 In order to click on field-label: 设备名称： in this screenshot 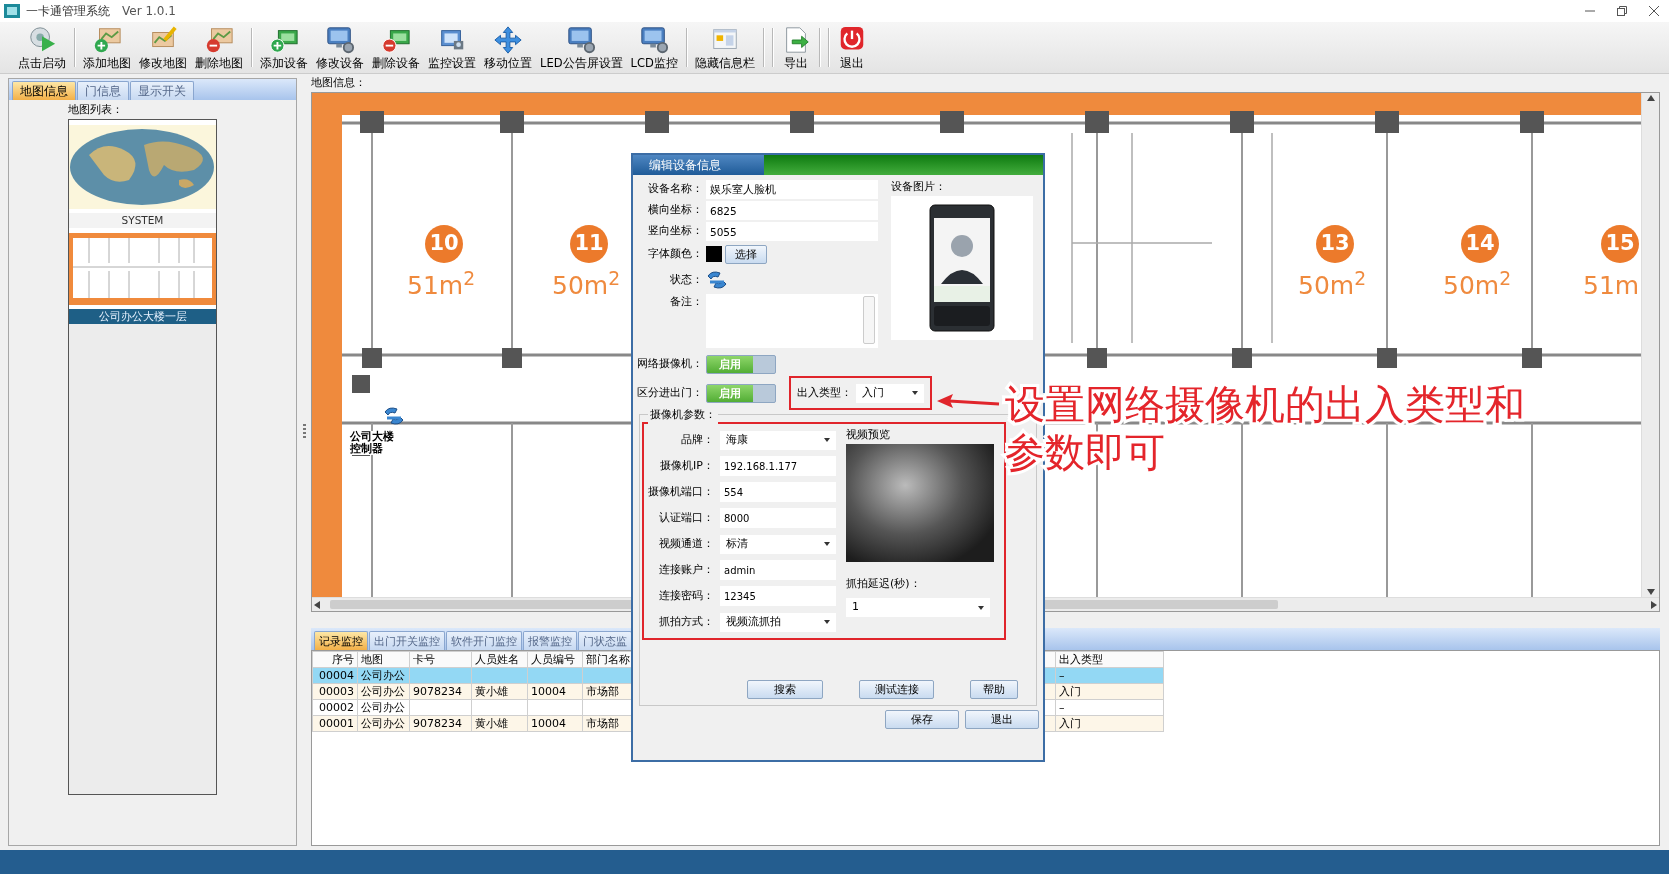, I will do `click(675, 189)`.